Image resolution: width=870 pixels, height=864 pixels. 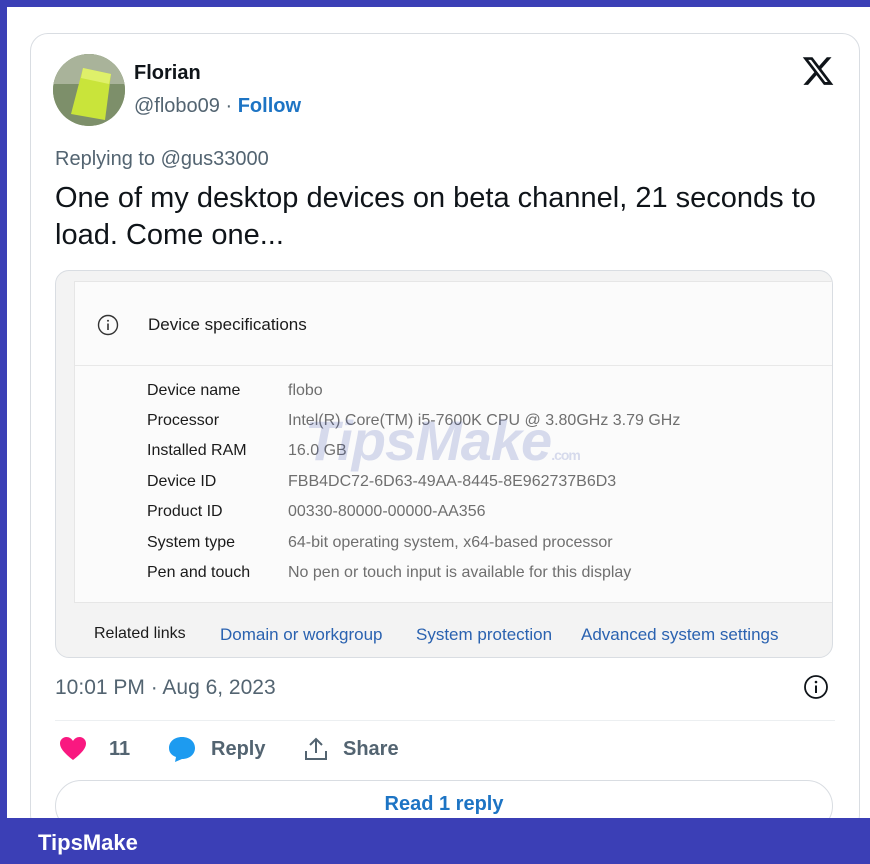 What do you see at coordinates (3, 432) in the screenshot?
I see `frame-border-left` at bounding box center [3, 432].